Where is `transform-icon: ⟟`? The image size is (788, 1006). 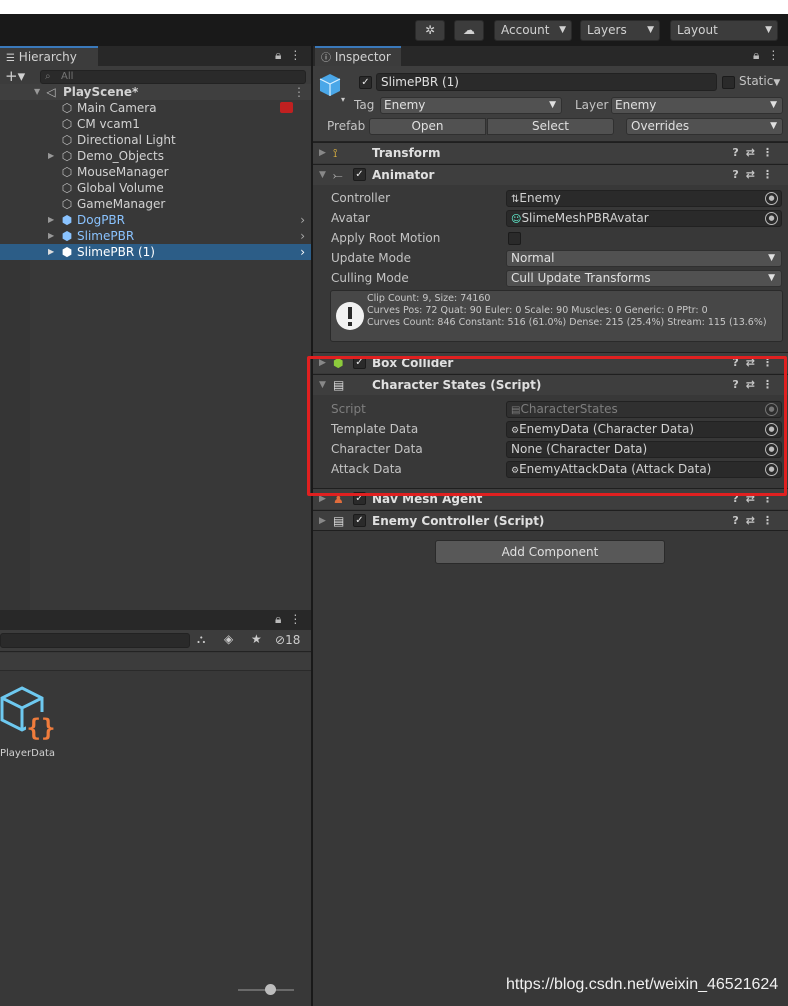 transform-icon: ⟟ is located at coordinates (335, 153).